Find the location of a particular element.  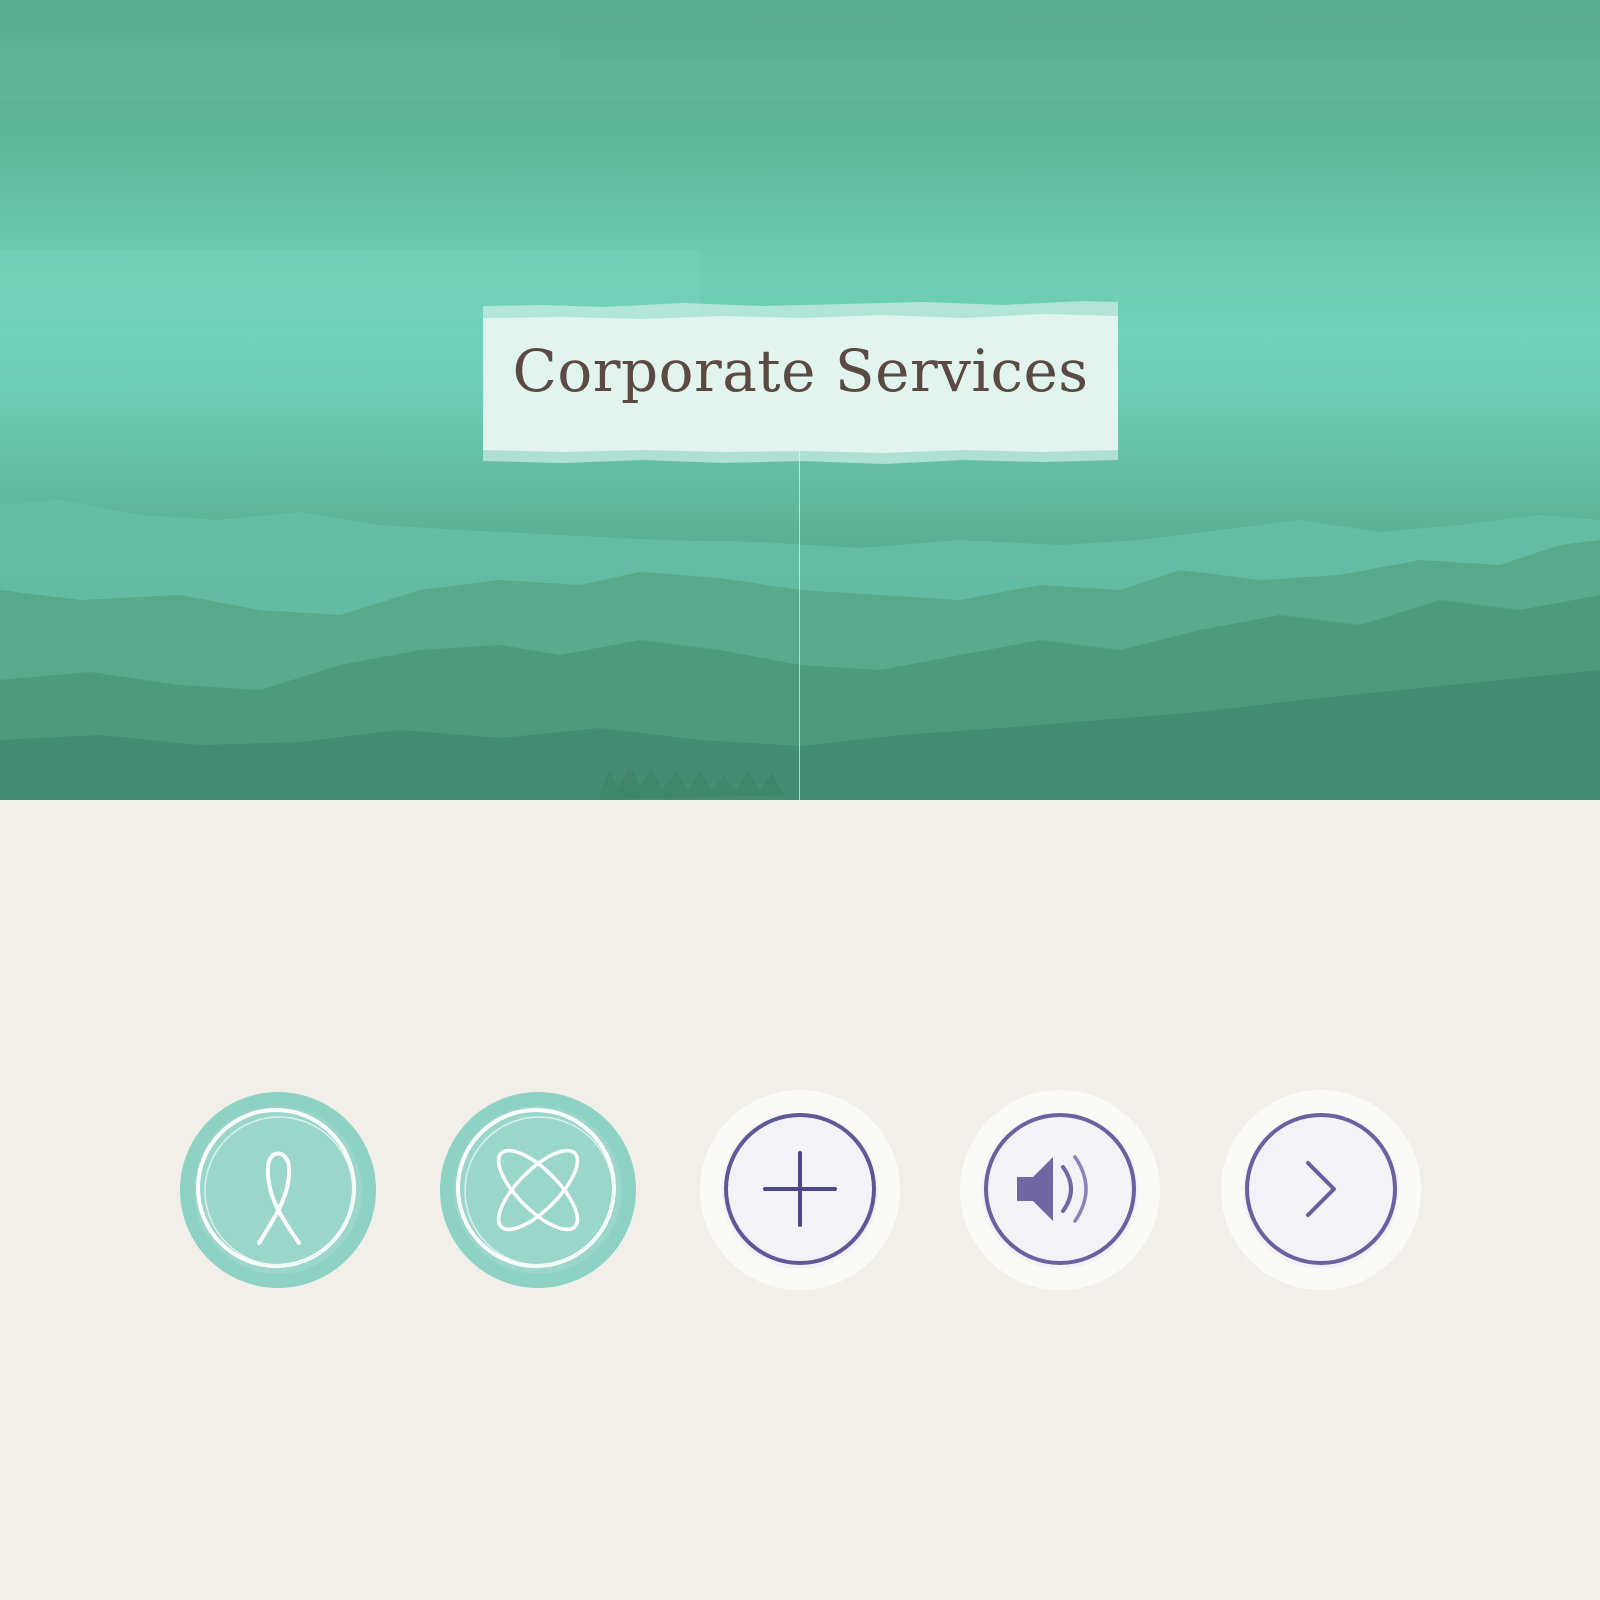

sound-button is located at coordinates (1060, 1190).